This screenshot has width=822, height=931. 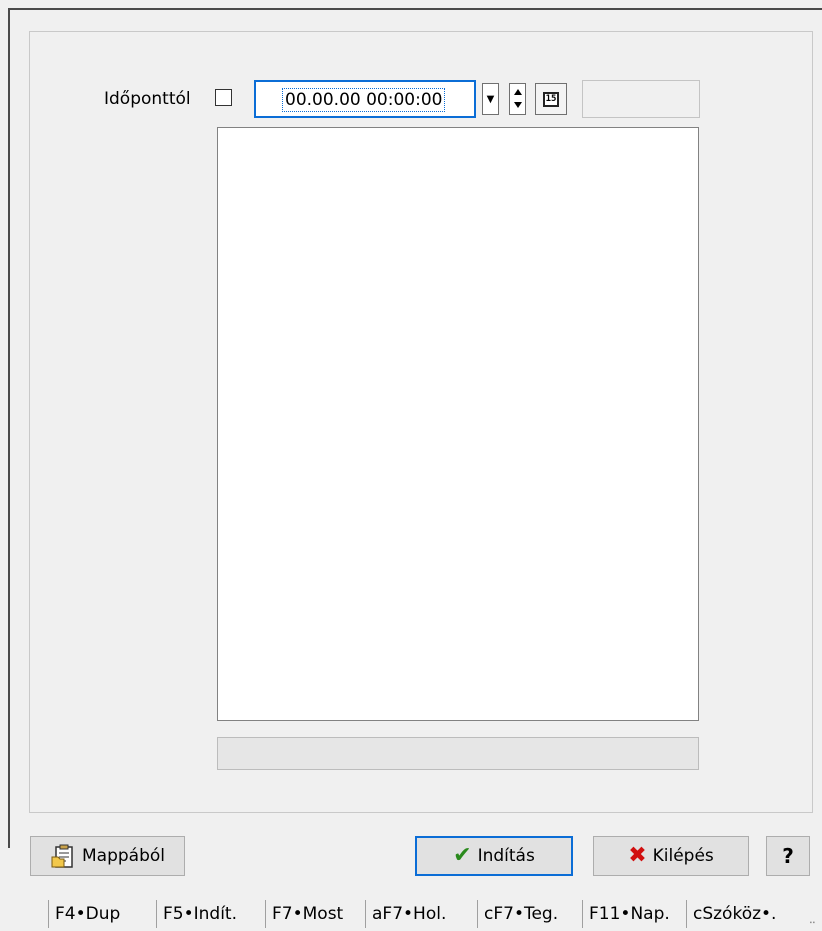 What do you see at coordinates (458, 753) in the screenshot?
I see `progress-bar` at bounding box center [458, 753].